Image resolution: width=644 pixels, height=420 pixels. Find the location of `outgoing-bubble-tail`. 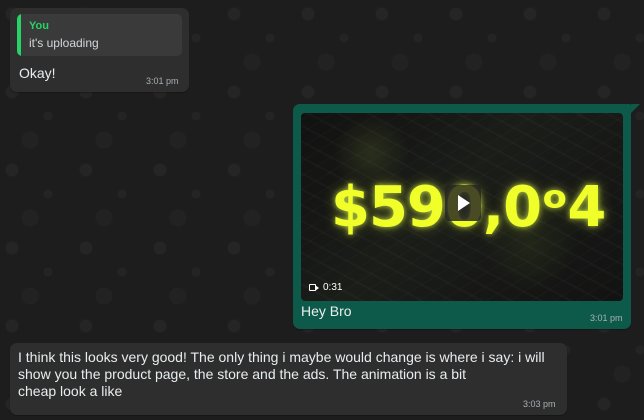

outgoing-bubble-tail is located at coordinates (635, 108).